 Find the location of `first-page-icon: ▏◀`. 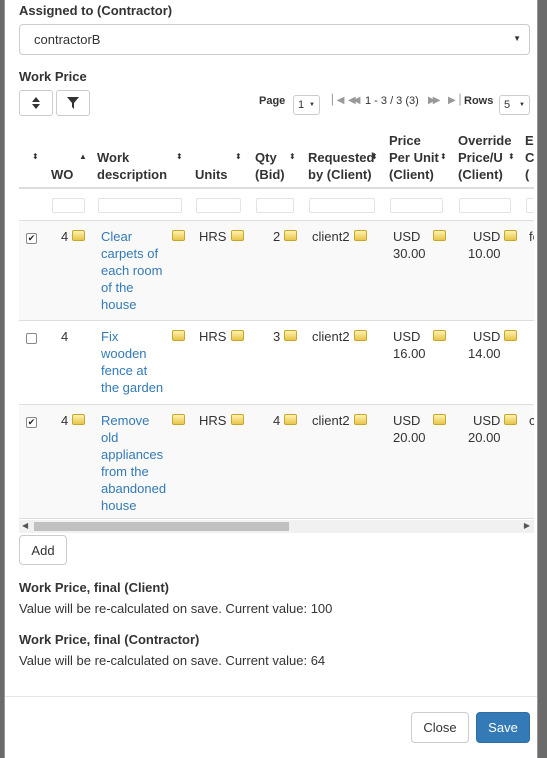

first-page-icon: ▏◀ is located at coordinates (338, 100).